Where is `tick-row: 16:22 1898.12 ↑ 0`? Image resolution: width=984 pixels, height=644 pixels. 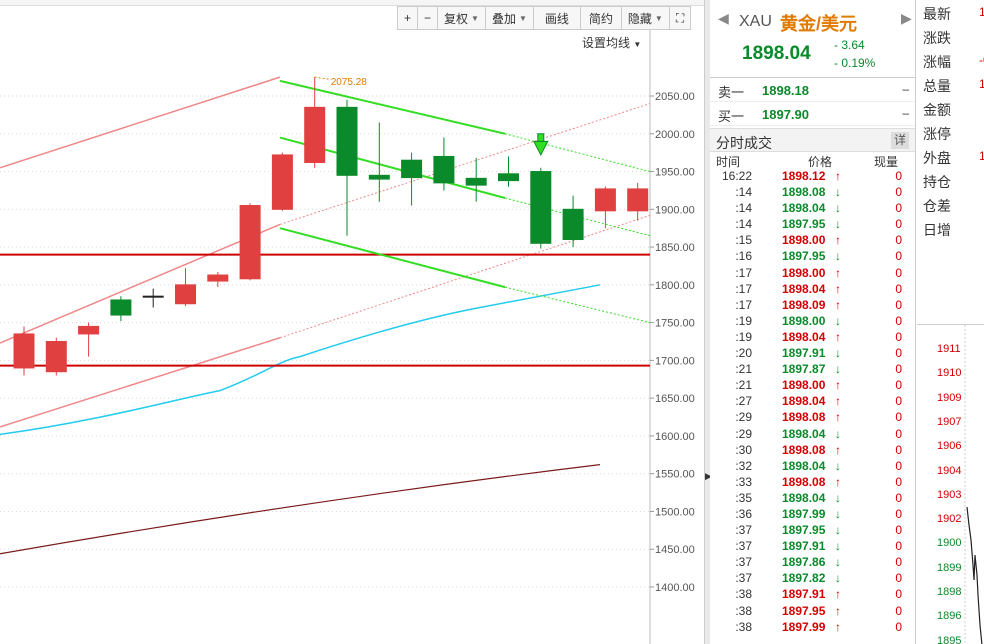 tick-row: 16:22 1898.12 ↑ 0 is located at coordinates (812, 176).